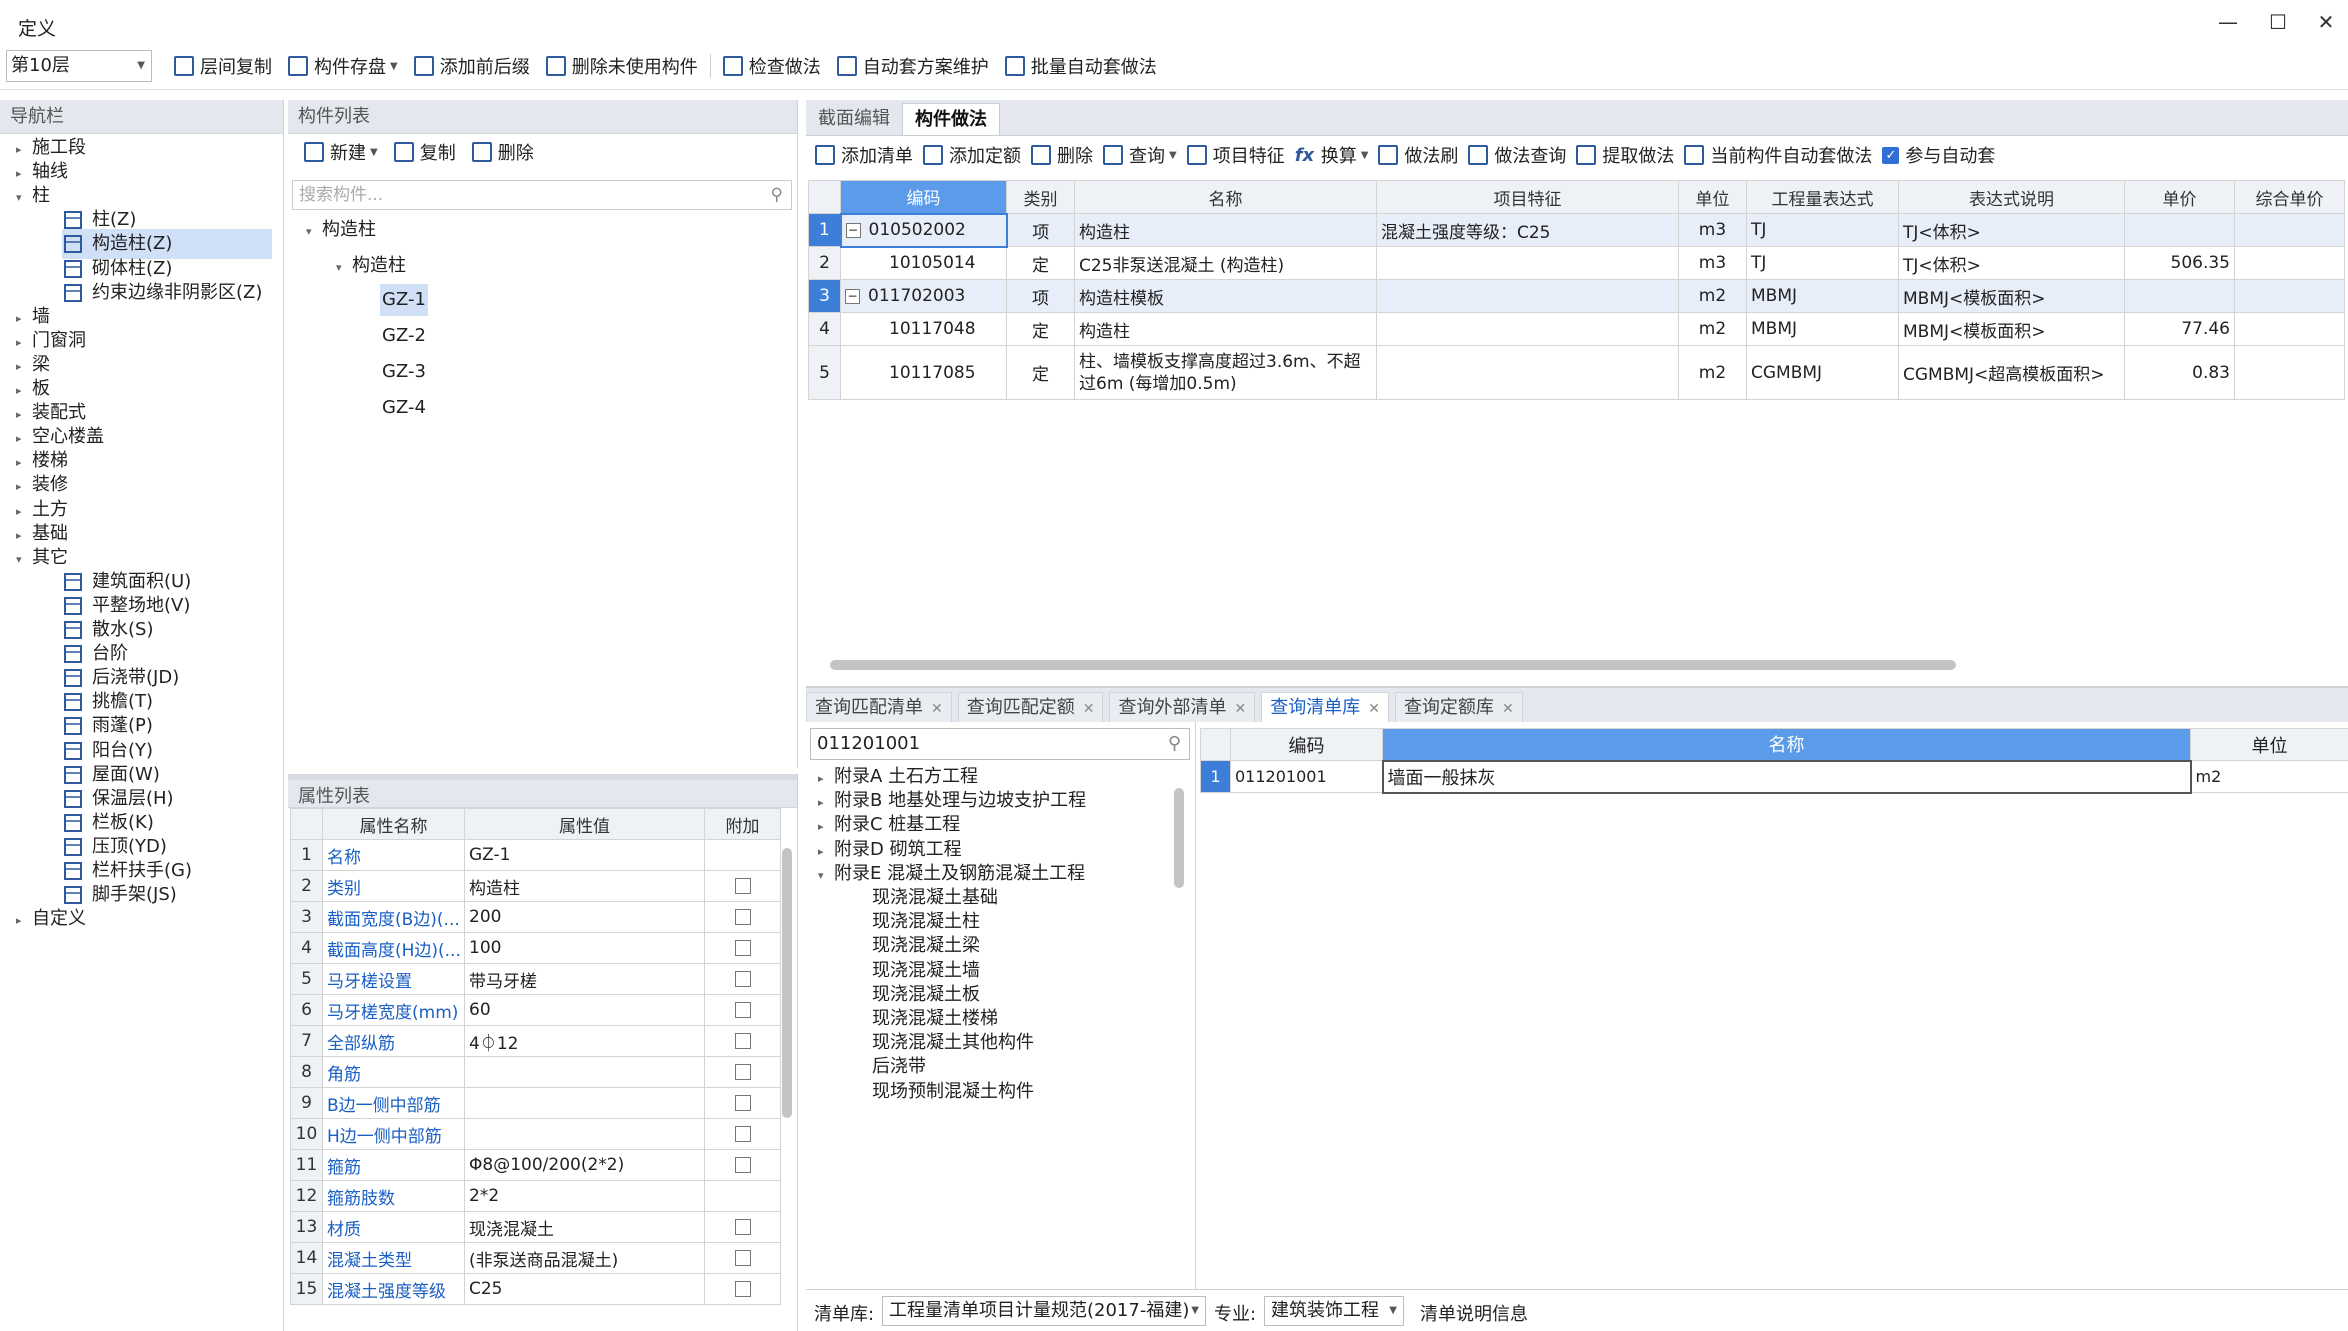  I want to click on auto-apply-current-button: 当前构件自动套做法, so click(1778, 155).